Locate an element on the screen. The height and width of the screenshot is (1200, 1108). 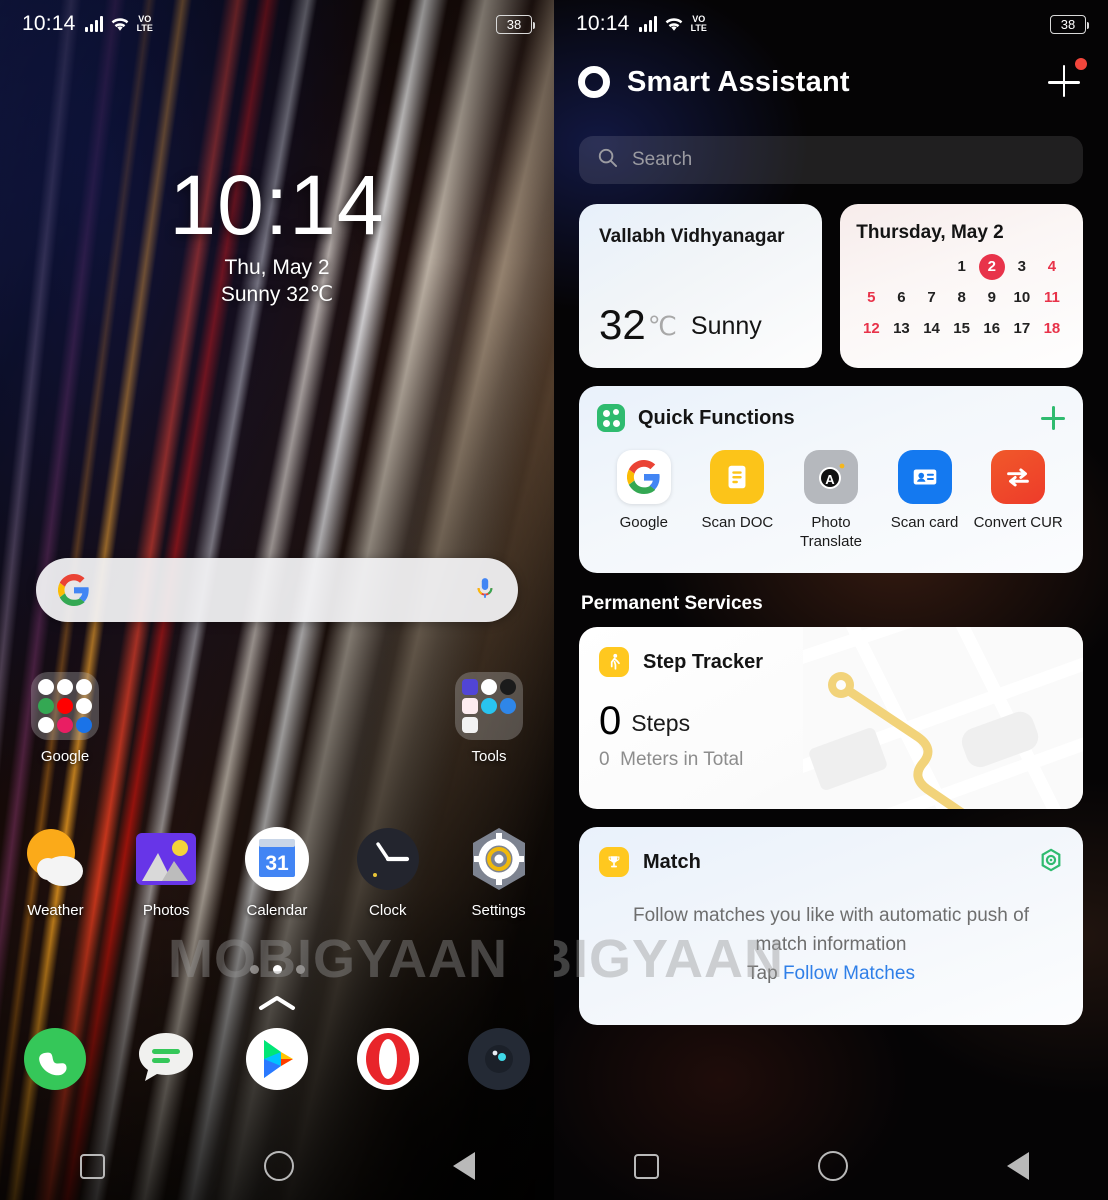
step-count-row: 0 Steps is located at coordinates (831, 721).